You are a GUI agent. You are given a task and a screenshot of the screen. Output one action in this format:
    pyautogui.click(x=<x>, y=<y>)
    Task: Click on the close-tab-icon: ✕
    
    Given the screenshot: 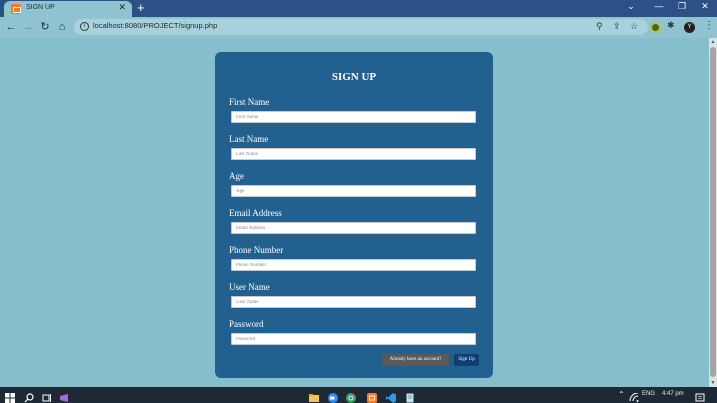 What is the action you would take?
    pyautogui.click(x=122, y=7)
    